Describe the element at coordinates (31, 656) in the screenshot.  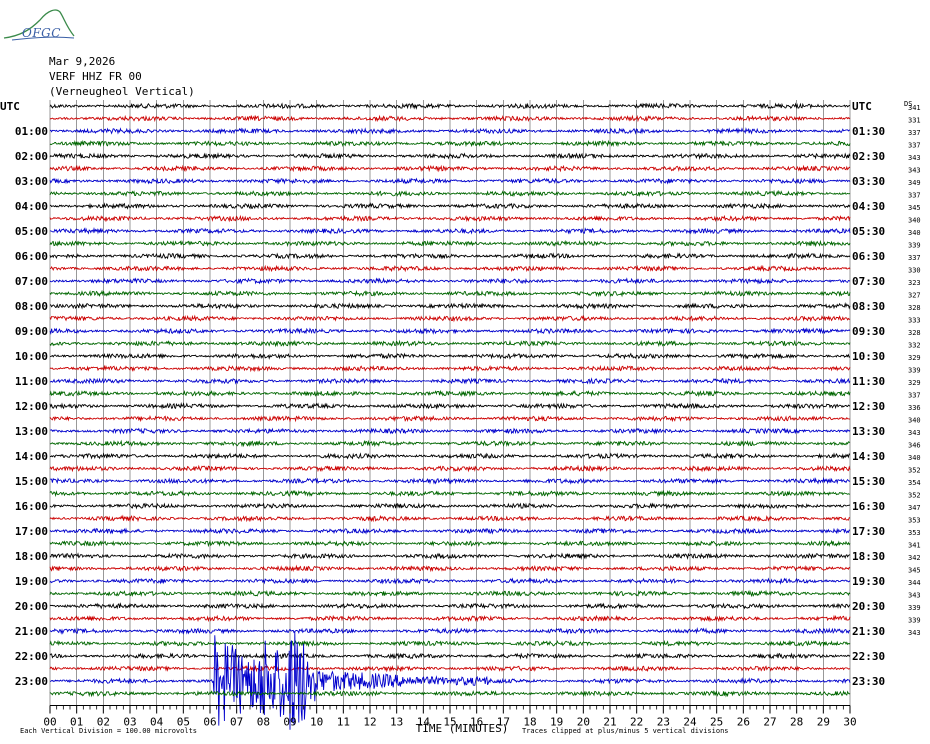
I see `left-hour-label: 22:00` at that location.